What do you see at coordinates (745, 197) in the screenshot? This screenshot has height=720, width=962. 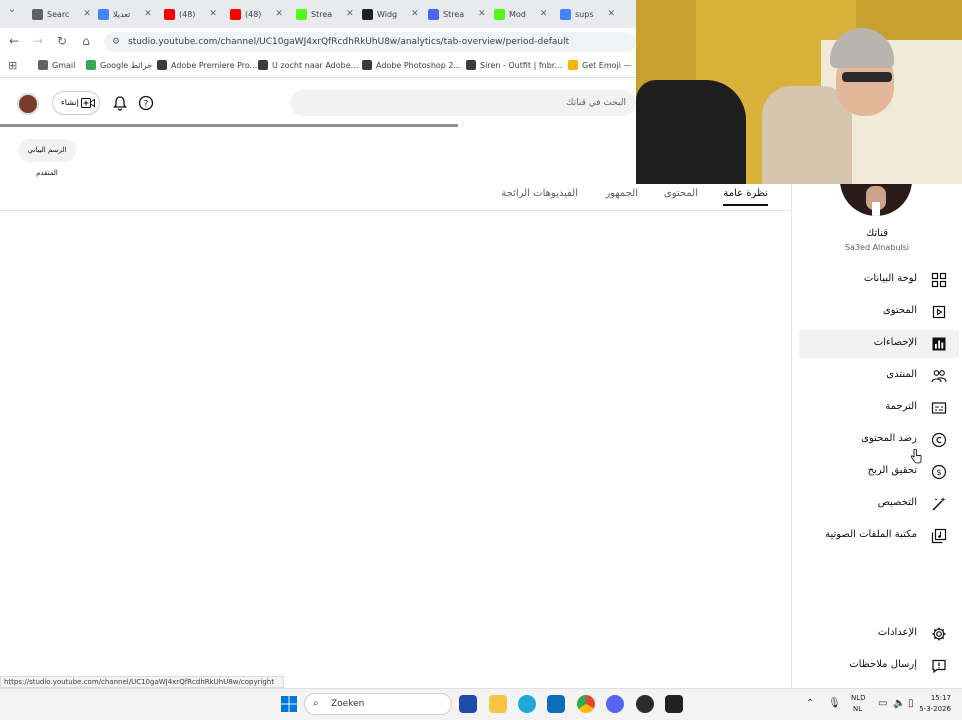 I see `tab-overview: نظرة عامة` at bounding box center [745, 197].